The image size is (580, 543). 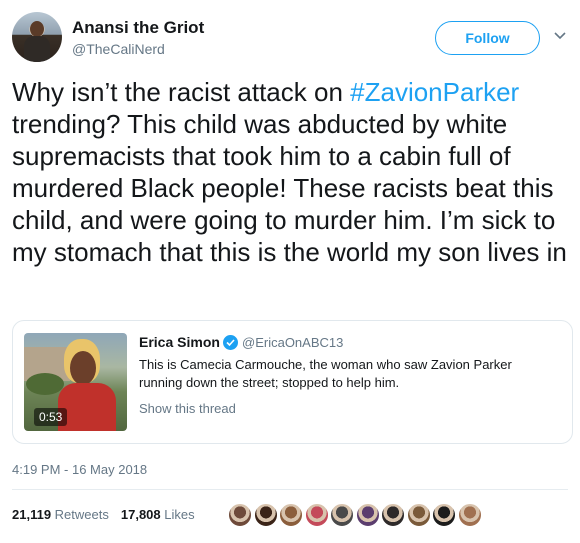 I want to click on author-avatar, so click(x=37, y=37).